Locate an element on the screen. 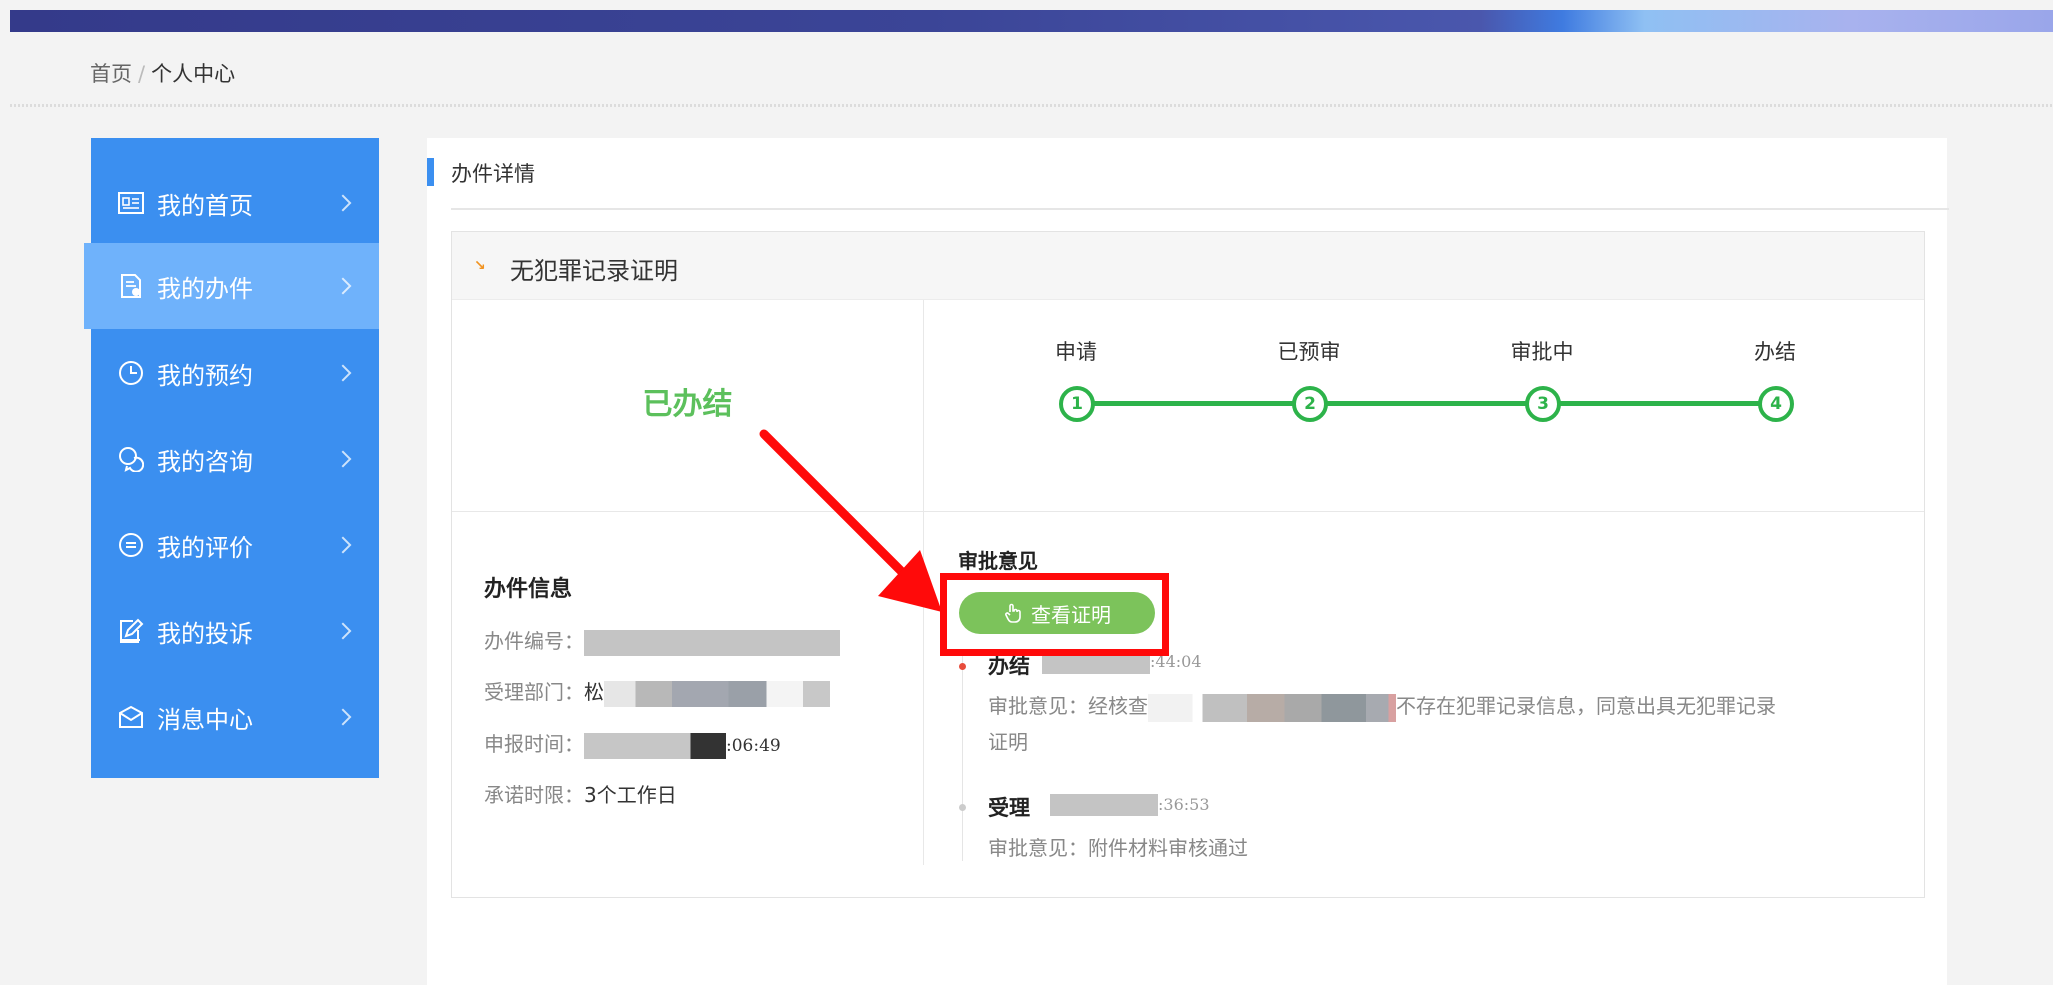 Image resolution: width=2053 pixels, height=985 pixels. clock-icon is located at coordinates (131, 373).